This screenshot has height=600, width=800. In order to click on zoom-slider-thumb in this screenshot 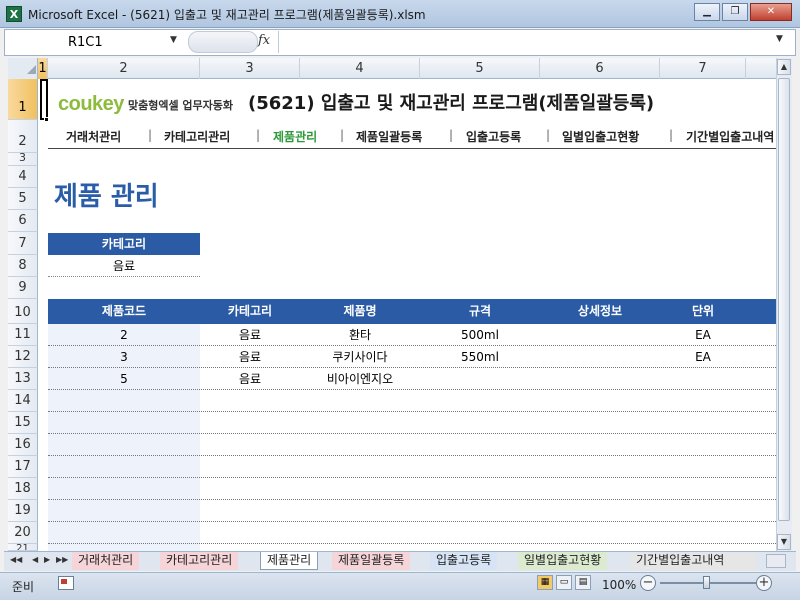, I will do `click(706, 582)`.